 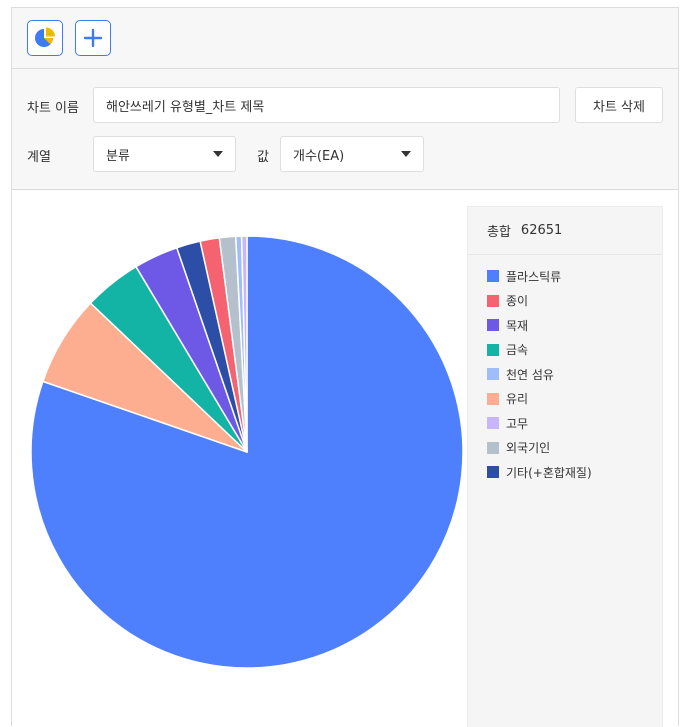 What do you see at coordinates (319, 156) in the screenshot?
I see `value-select-value: 개수(EA)` at bounding box center [319, 156].